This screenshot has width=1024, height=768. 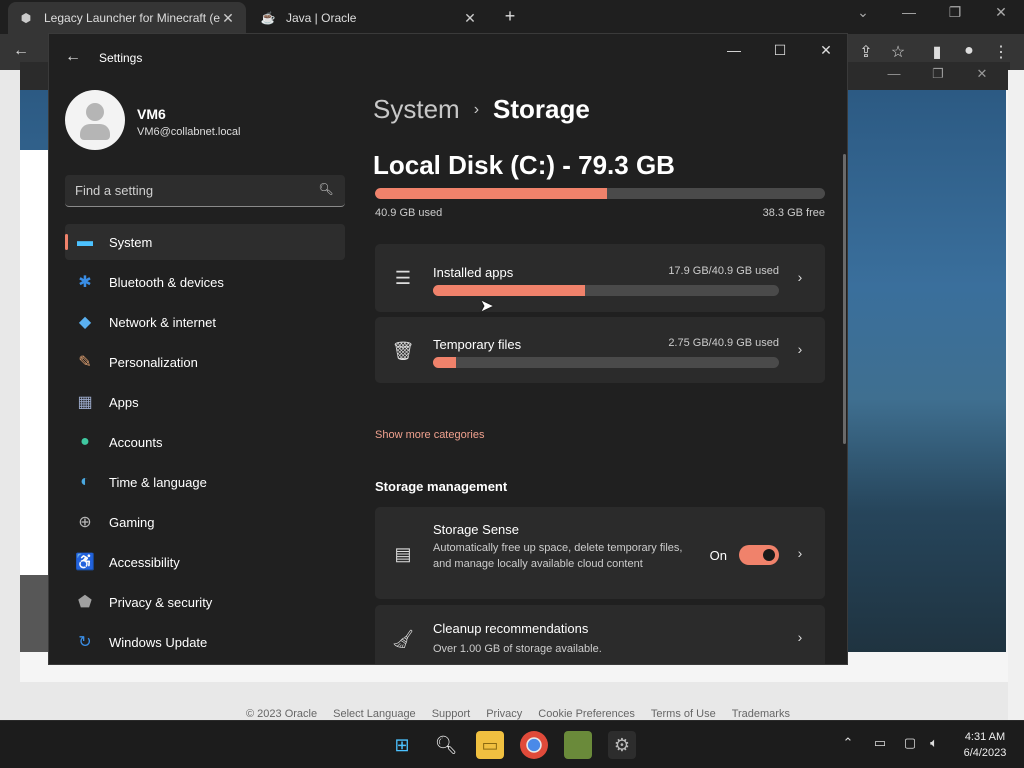 What do you see at coordinates (132, 522) in the screenshot?
I see `sidebar-item-label: Gaming` at bounding box center [132, 522].